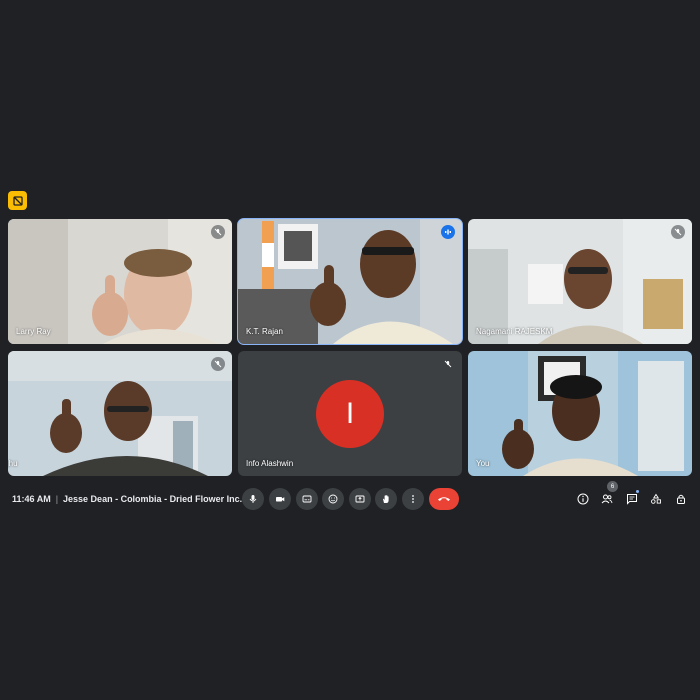 The image size is (700, 700). Describe the element at coordinates (13, 463) in the screenshot. I see `participant-name: Raghu` at that location.